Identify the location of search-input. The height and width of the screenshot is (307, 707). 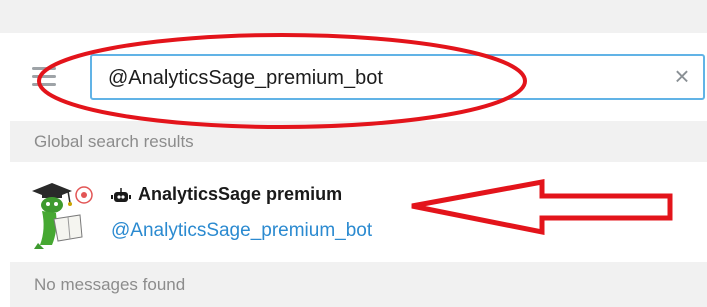
(378, 78).